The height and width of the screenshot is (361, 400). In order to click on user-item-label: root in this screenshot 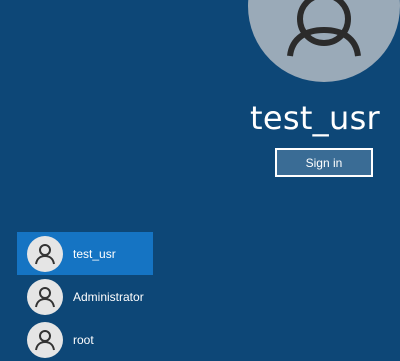, I will do `click(83, 339)`.